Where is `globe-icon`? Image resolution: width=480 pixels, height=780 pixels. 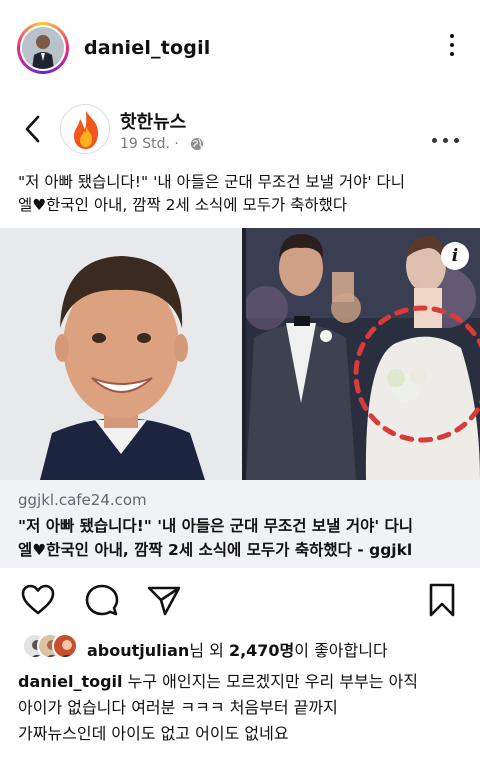 globe-icon is located at coordinates (197, 144).